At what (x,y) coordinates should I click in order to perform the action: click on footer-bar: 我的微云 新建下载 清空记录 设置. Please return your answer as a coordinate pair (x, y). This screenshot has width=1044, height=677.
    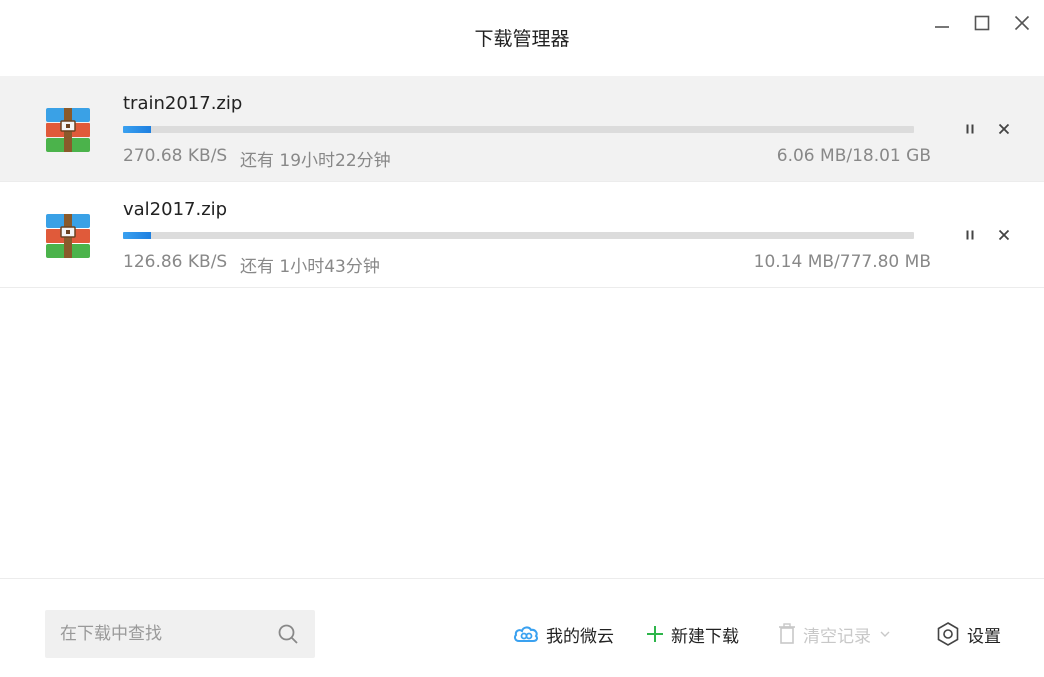
    Looking at the image, I should click on (522, 627).